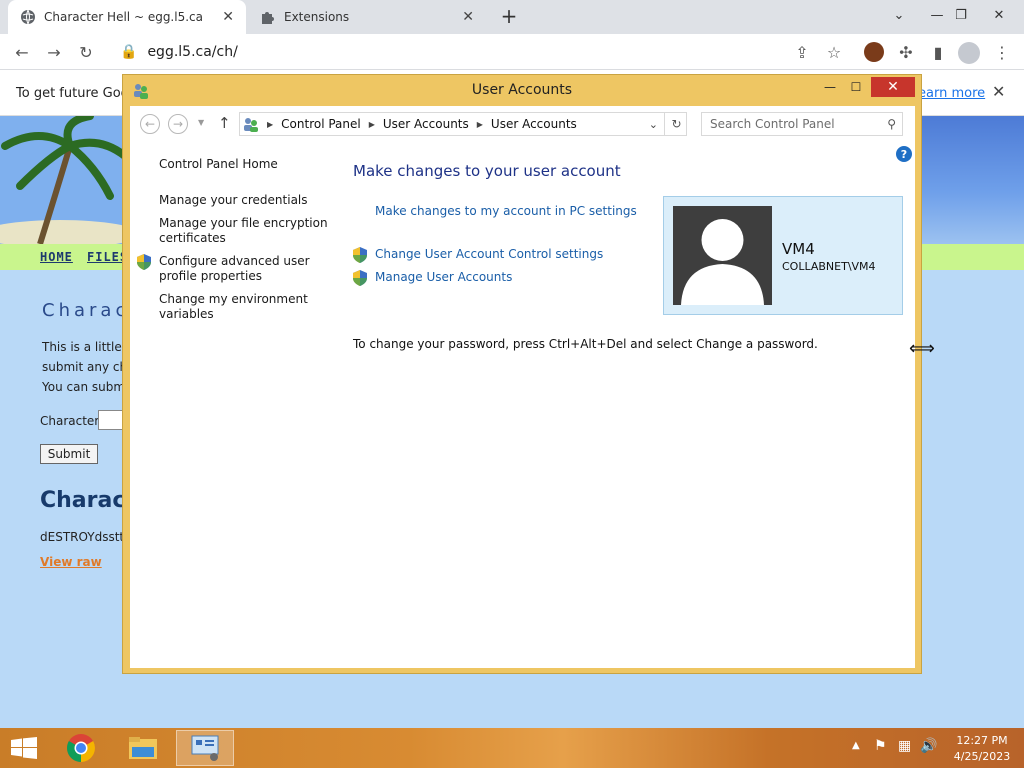 The height and width of the screenshot is (768, 1024). I want to click on side-panel-icon: ▮, so click(938, 52).